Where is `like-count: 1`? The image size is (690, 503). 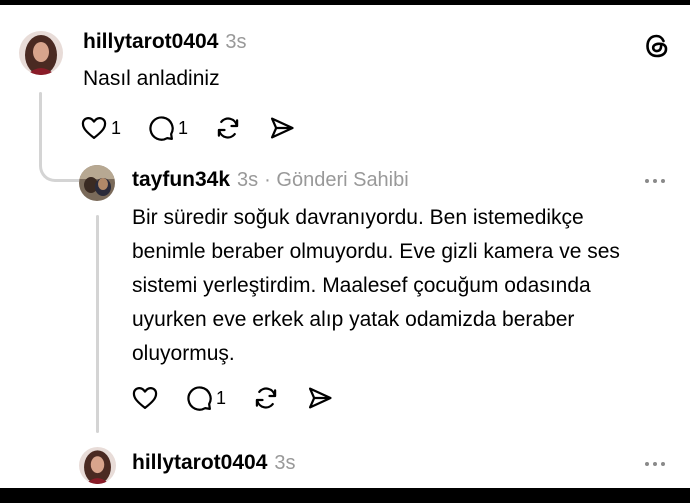
like-count: 1 is located at coordinates (116, 127).